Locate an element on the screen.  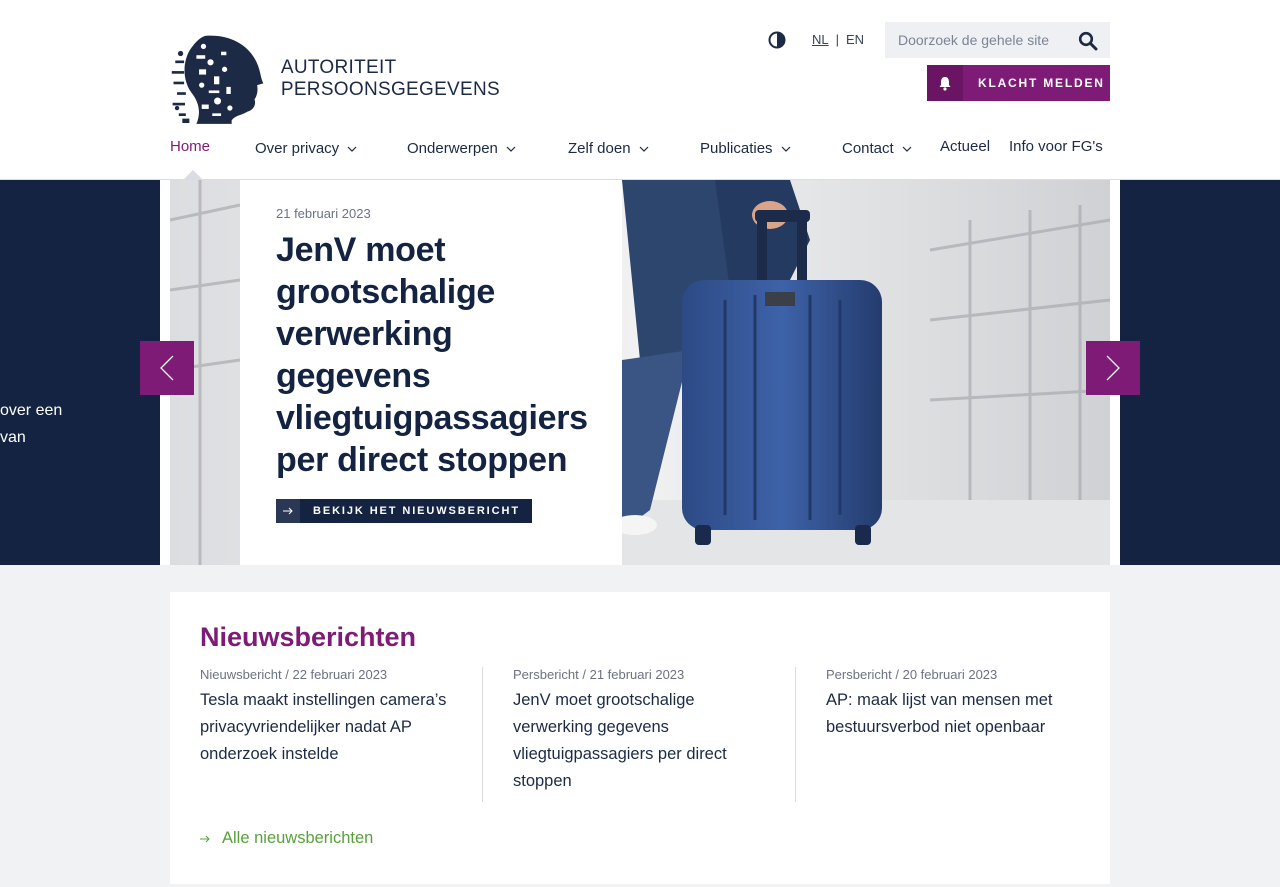
brand-name-line2: PERSOONSGEGEVENS is located at coordinates (390, 89).